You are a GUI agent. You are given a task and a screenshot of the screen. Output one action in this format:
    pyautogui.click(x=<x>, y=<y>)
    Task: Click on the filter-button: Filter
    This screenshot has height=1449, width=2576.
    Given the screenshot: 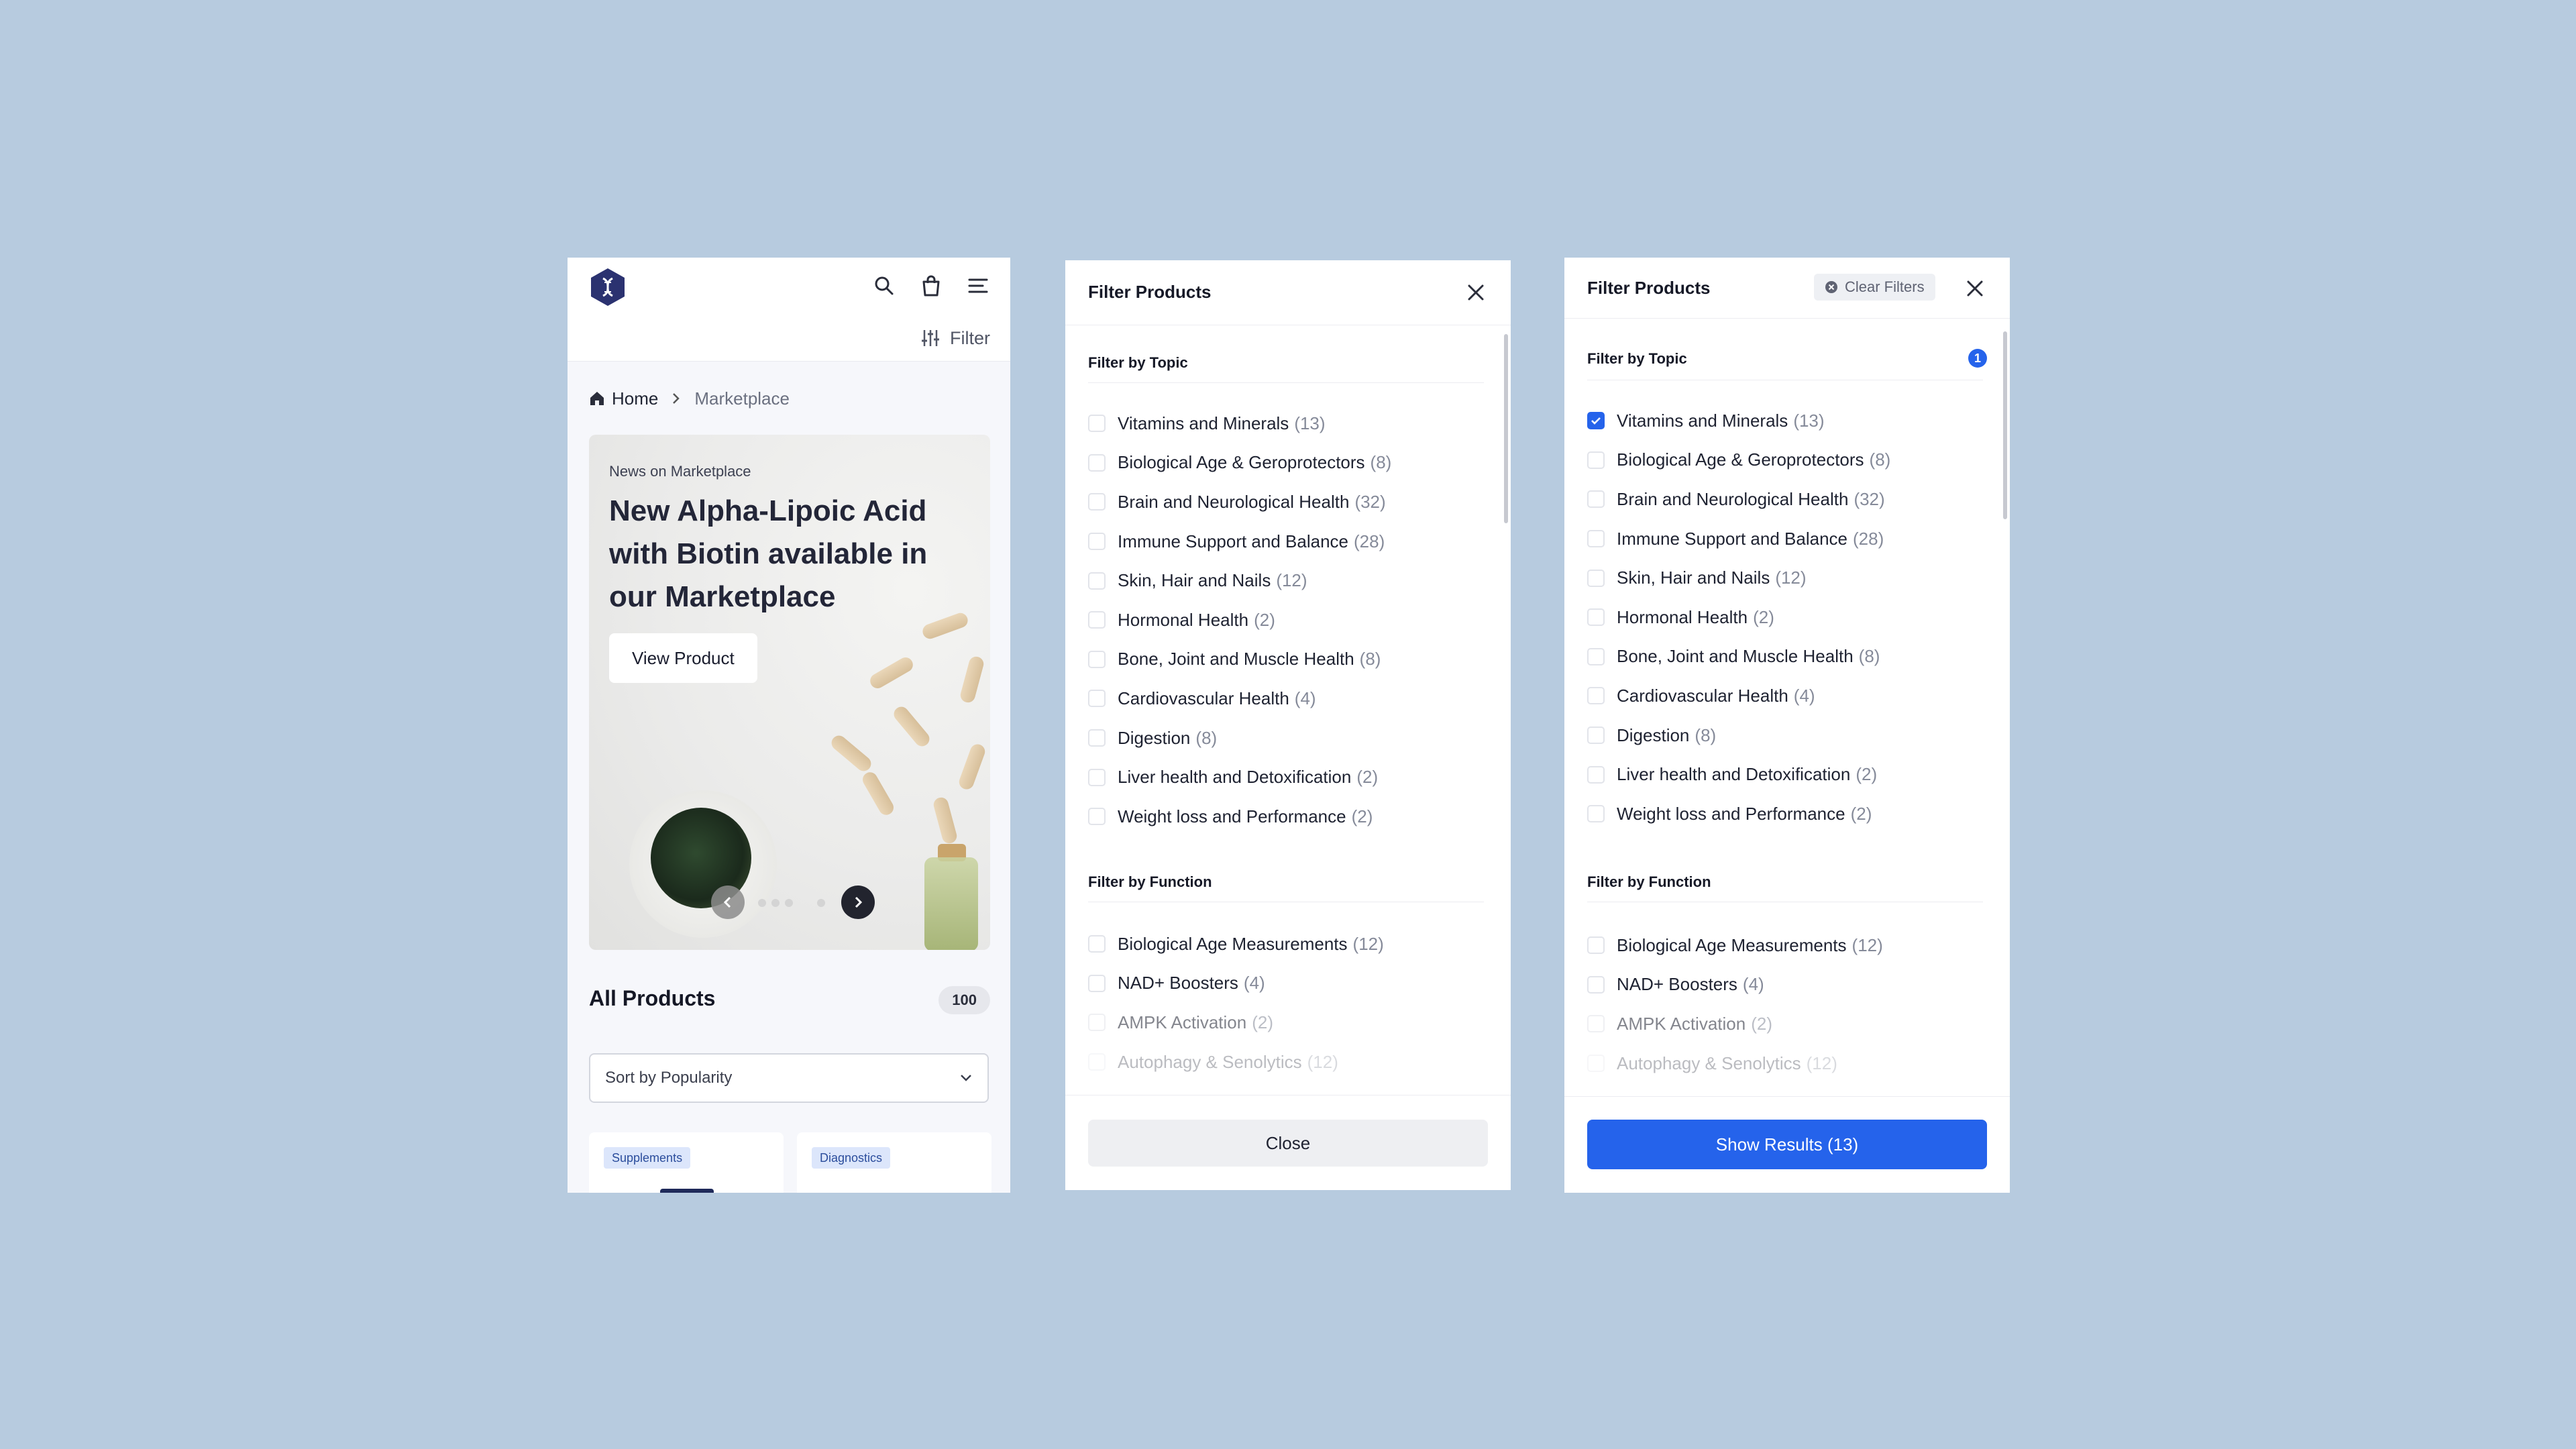 What is the action you would take?
    pyautogui.click(x=955, y=338)
    